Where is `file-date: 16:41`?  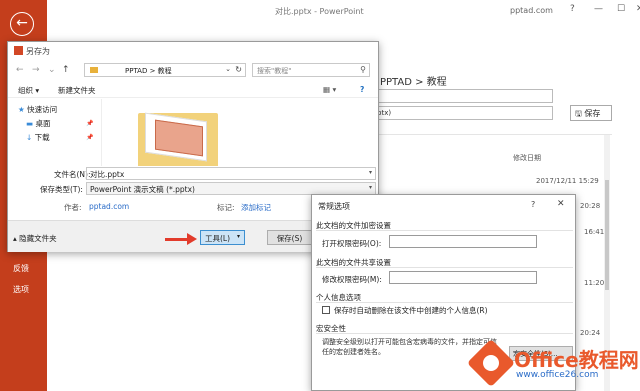 file-date: 16:41 is located at coordinates (594, 232).